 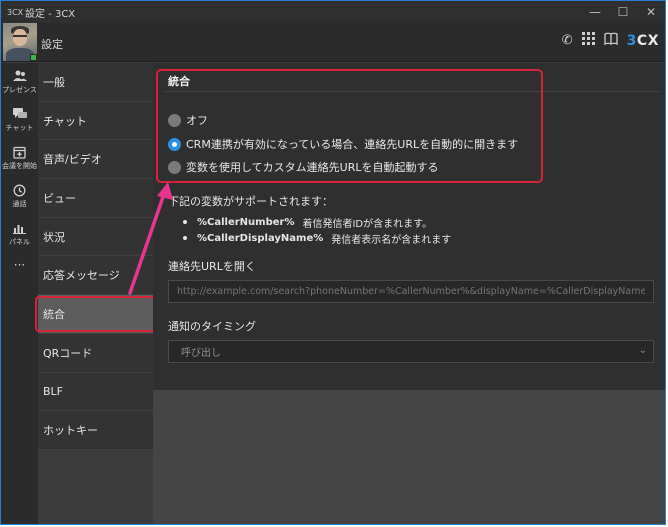 I want to click on rail-label: パネル, so click(x=19, y=241).